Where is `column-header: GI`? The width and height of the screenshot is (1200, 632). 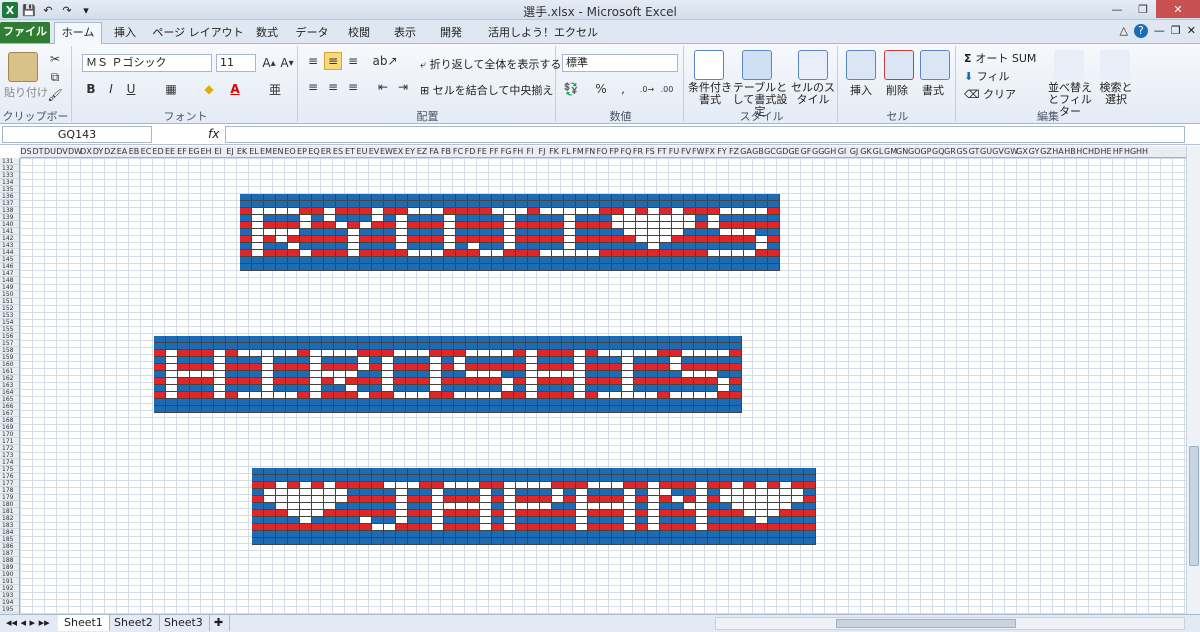 column-header: GI is located at coordinates (842, 151).